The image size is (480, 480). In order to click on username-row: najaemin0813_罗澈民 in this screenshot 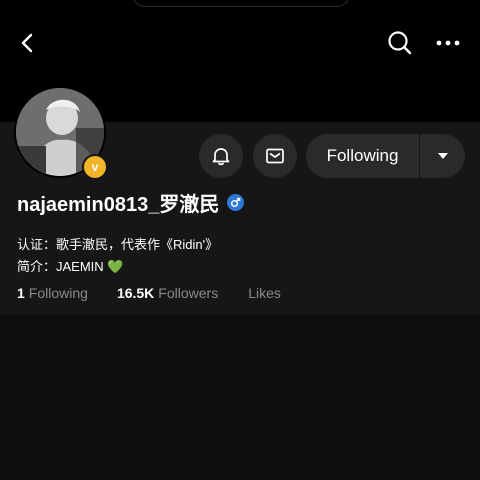, I will do `click(131, 202)`.